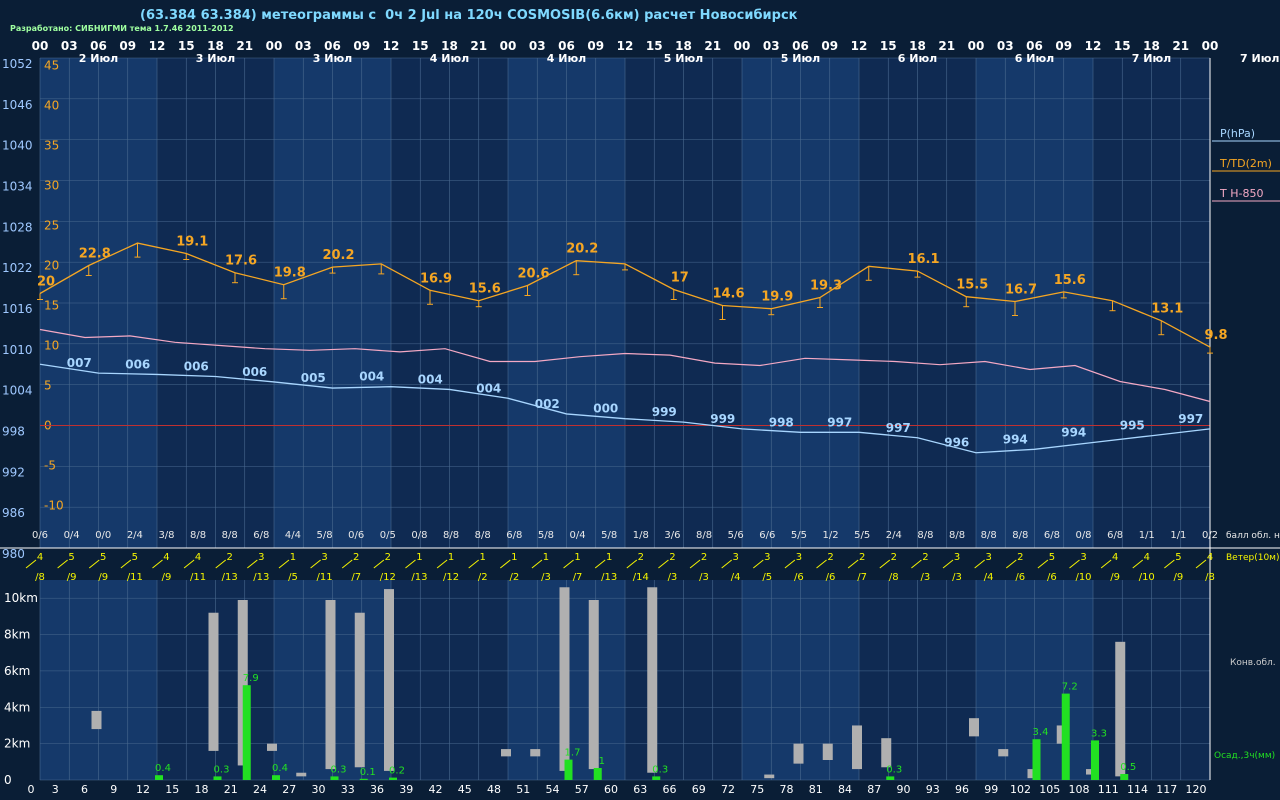 This screenshot has width=1280, height=800. Describe the element at coordinates (325, 577) in the screenshot. I see `wind-gust: /11` at that location.